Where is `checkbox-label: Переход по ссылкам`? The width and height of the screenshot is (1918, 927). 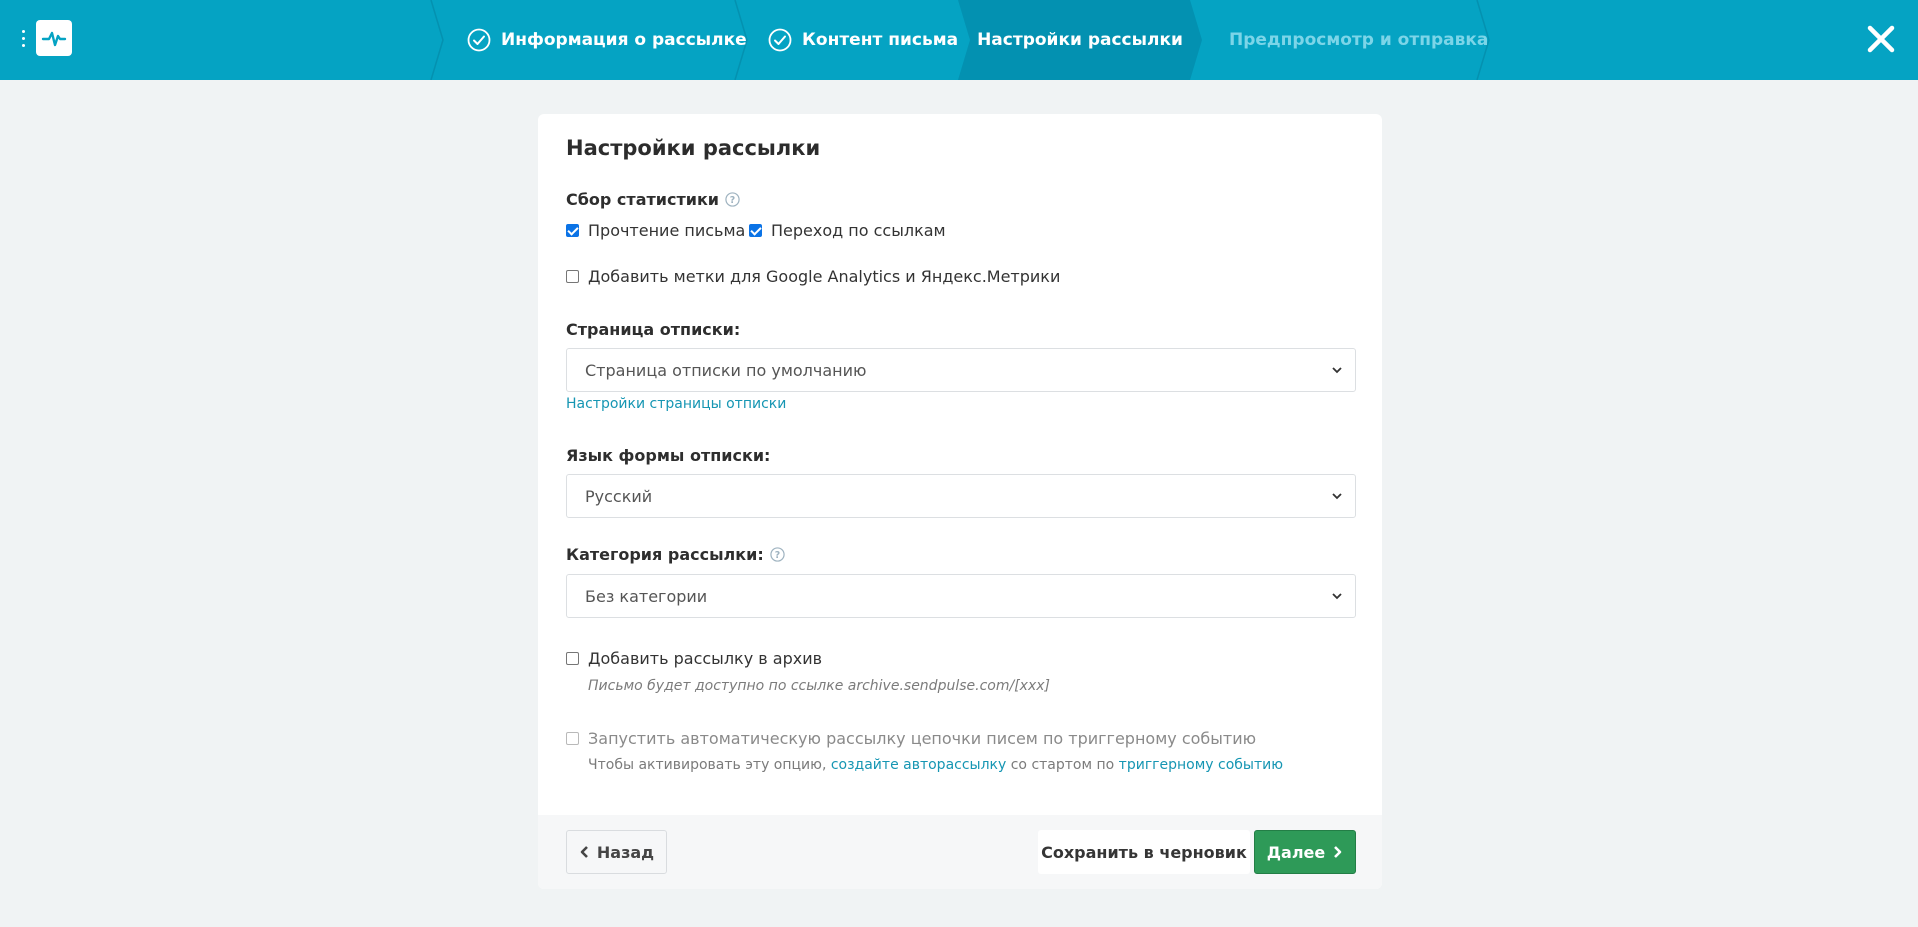
checkbox-label: Переход по ссылкам is located at coordinates (858, 230).